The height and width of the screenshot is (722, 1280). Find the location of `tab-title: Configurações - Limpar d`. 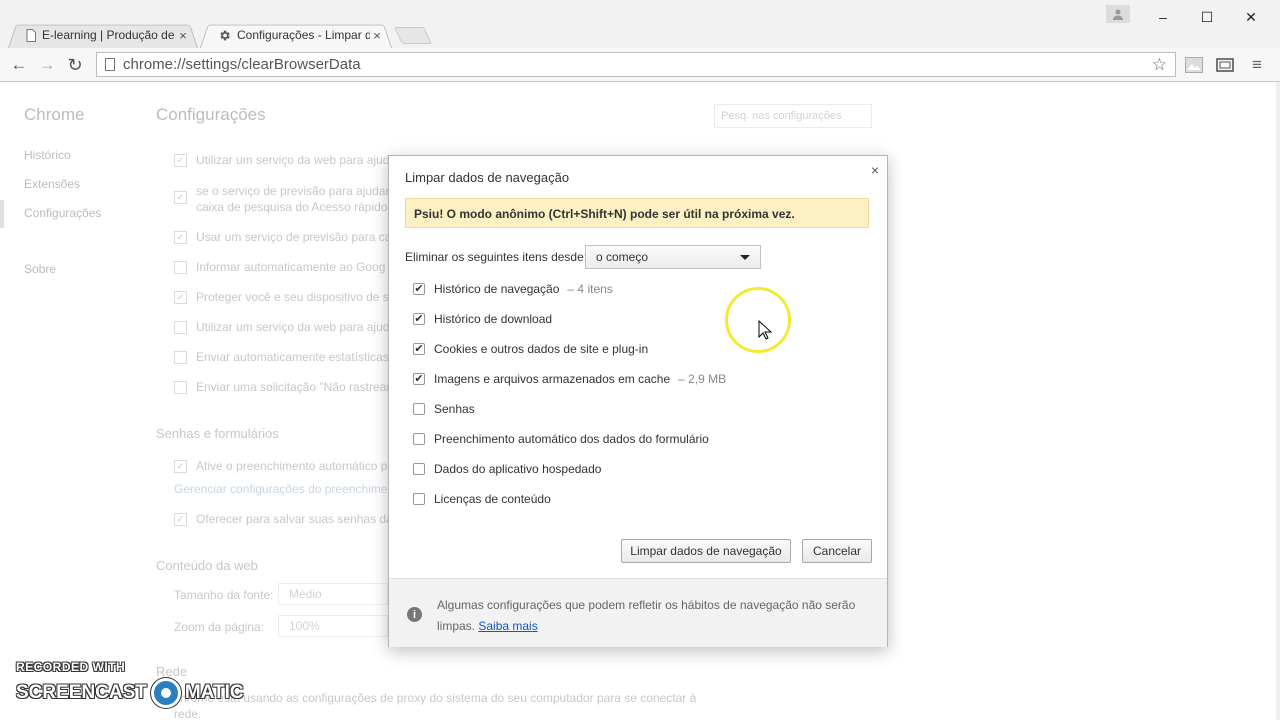

tab-title: Configurações - Limpar d is located at coordinates (303, 35).